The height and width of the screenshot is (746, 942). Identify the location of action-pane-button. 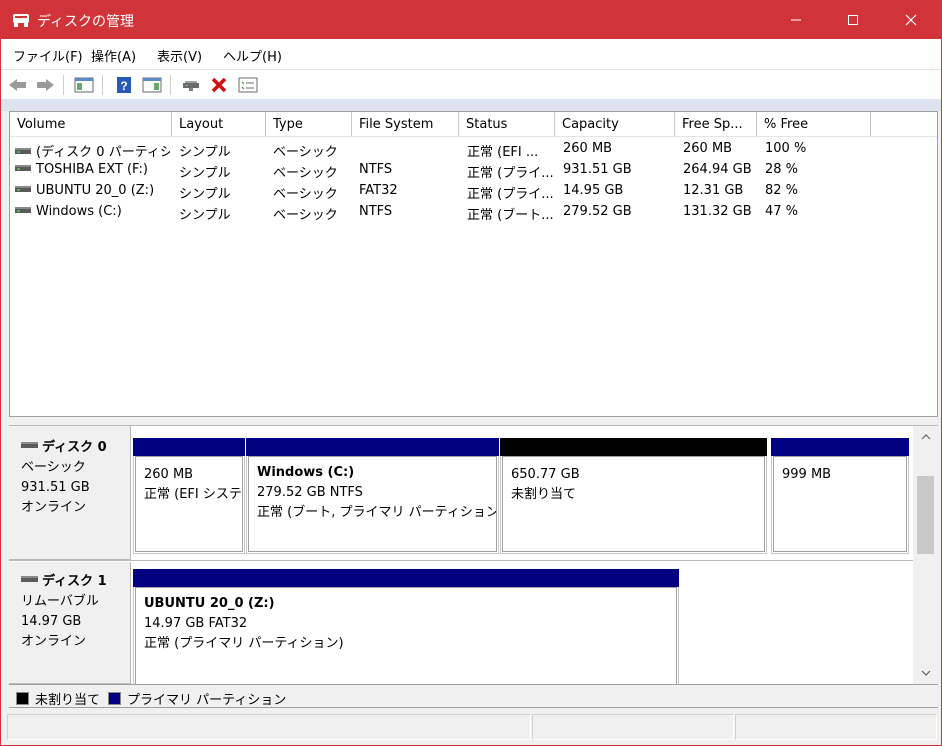
(152, 85).